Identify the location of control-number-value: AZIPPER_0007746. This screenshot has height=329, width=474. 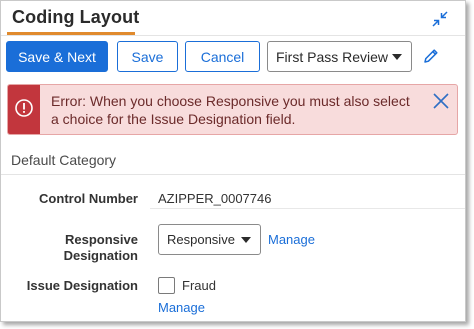
(215, 198).